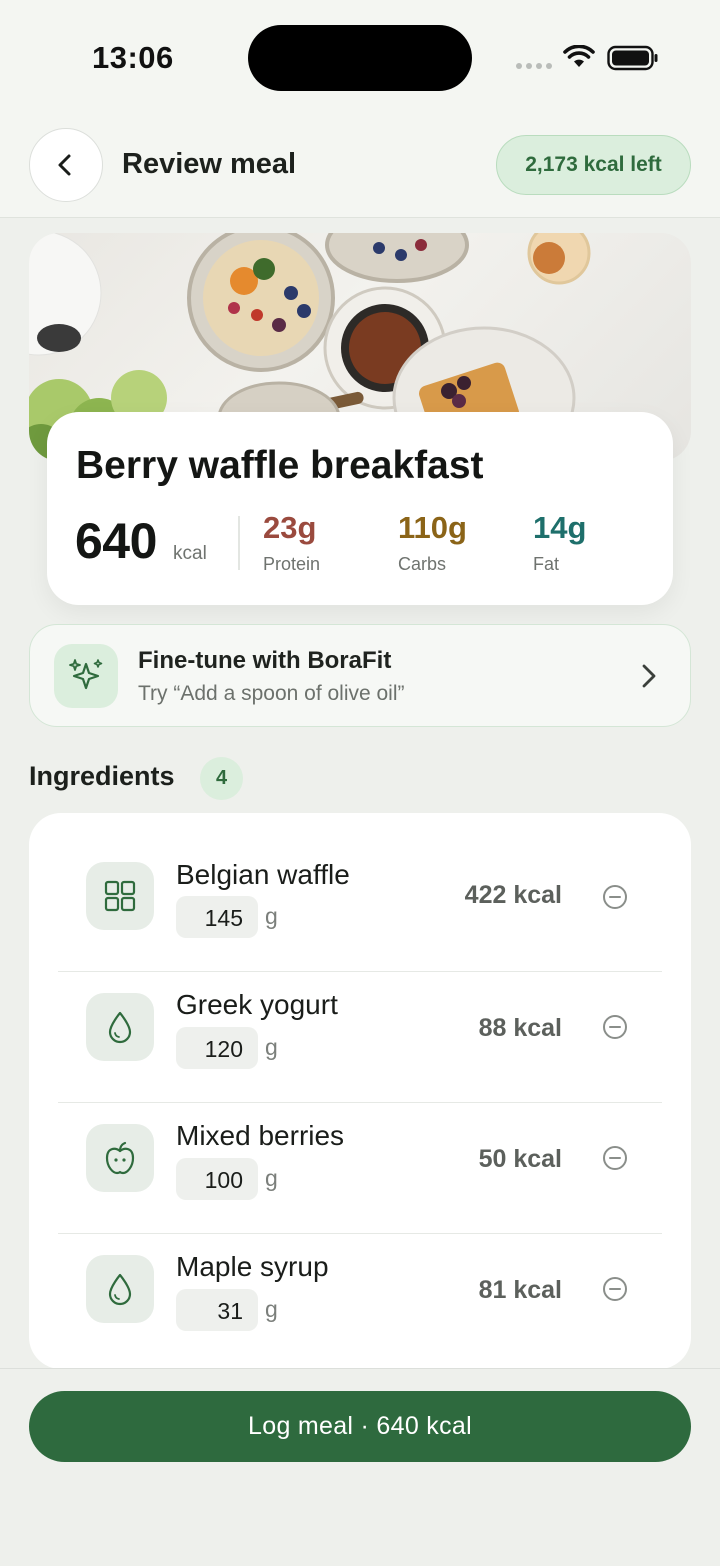  Describe the element at coordinates (360, 878) in the screenshot. I see `ingredient-row: Belgian waffle 145 g 422 kcal` at that location.